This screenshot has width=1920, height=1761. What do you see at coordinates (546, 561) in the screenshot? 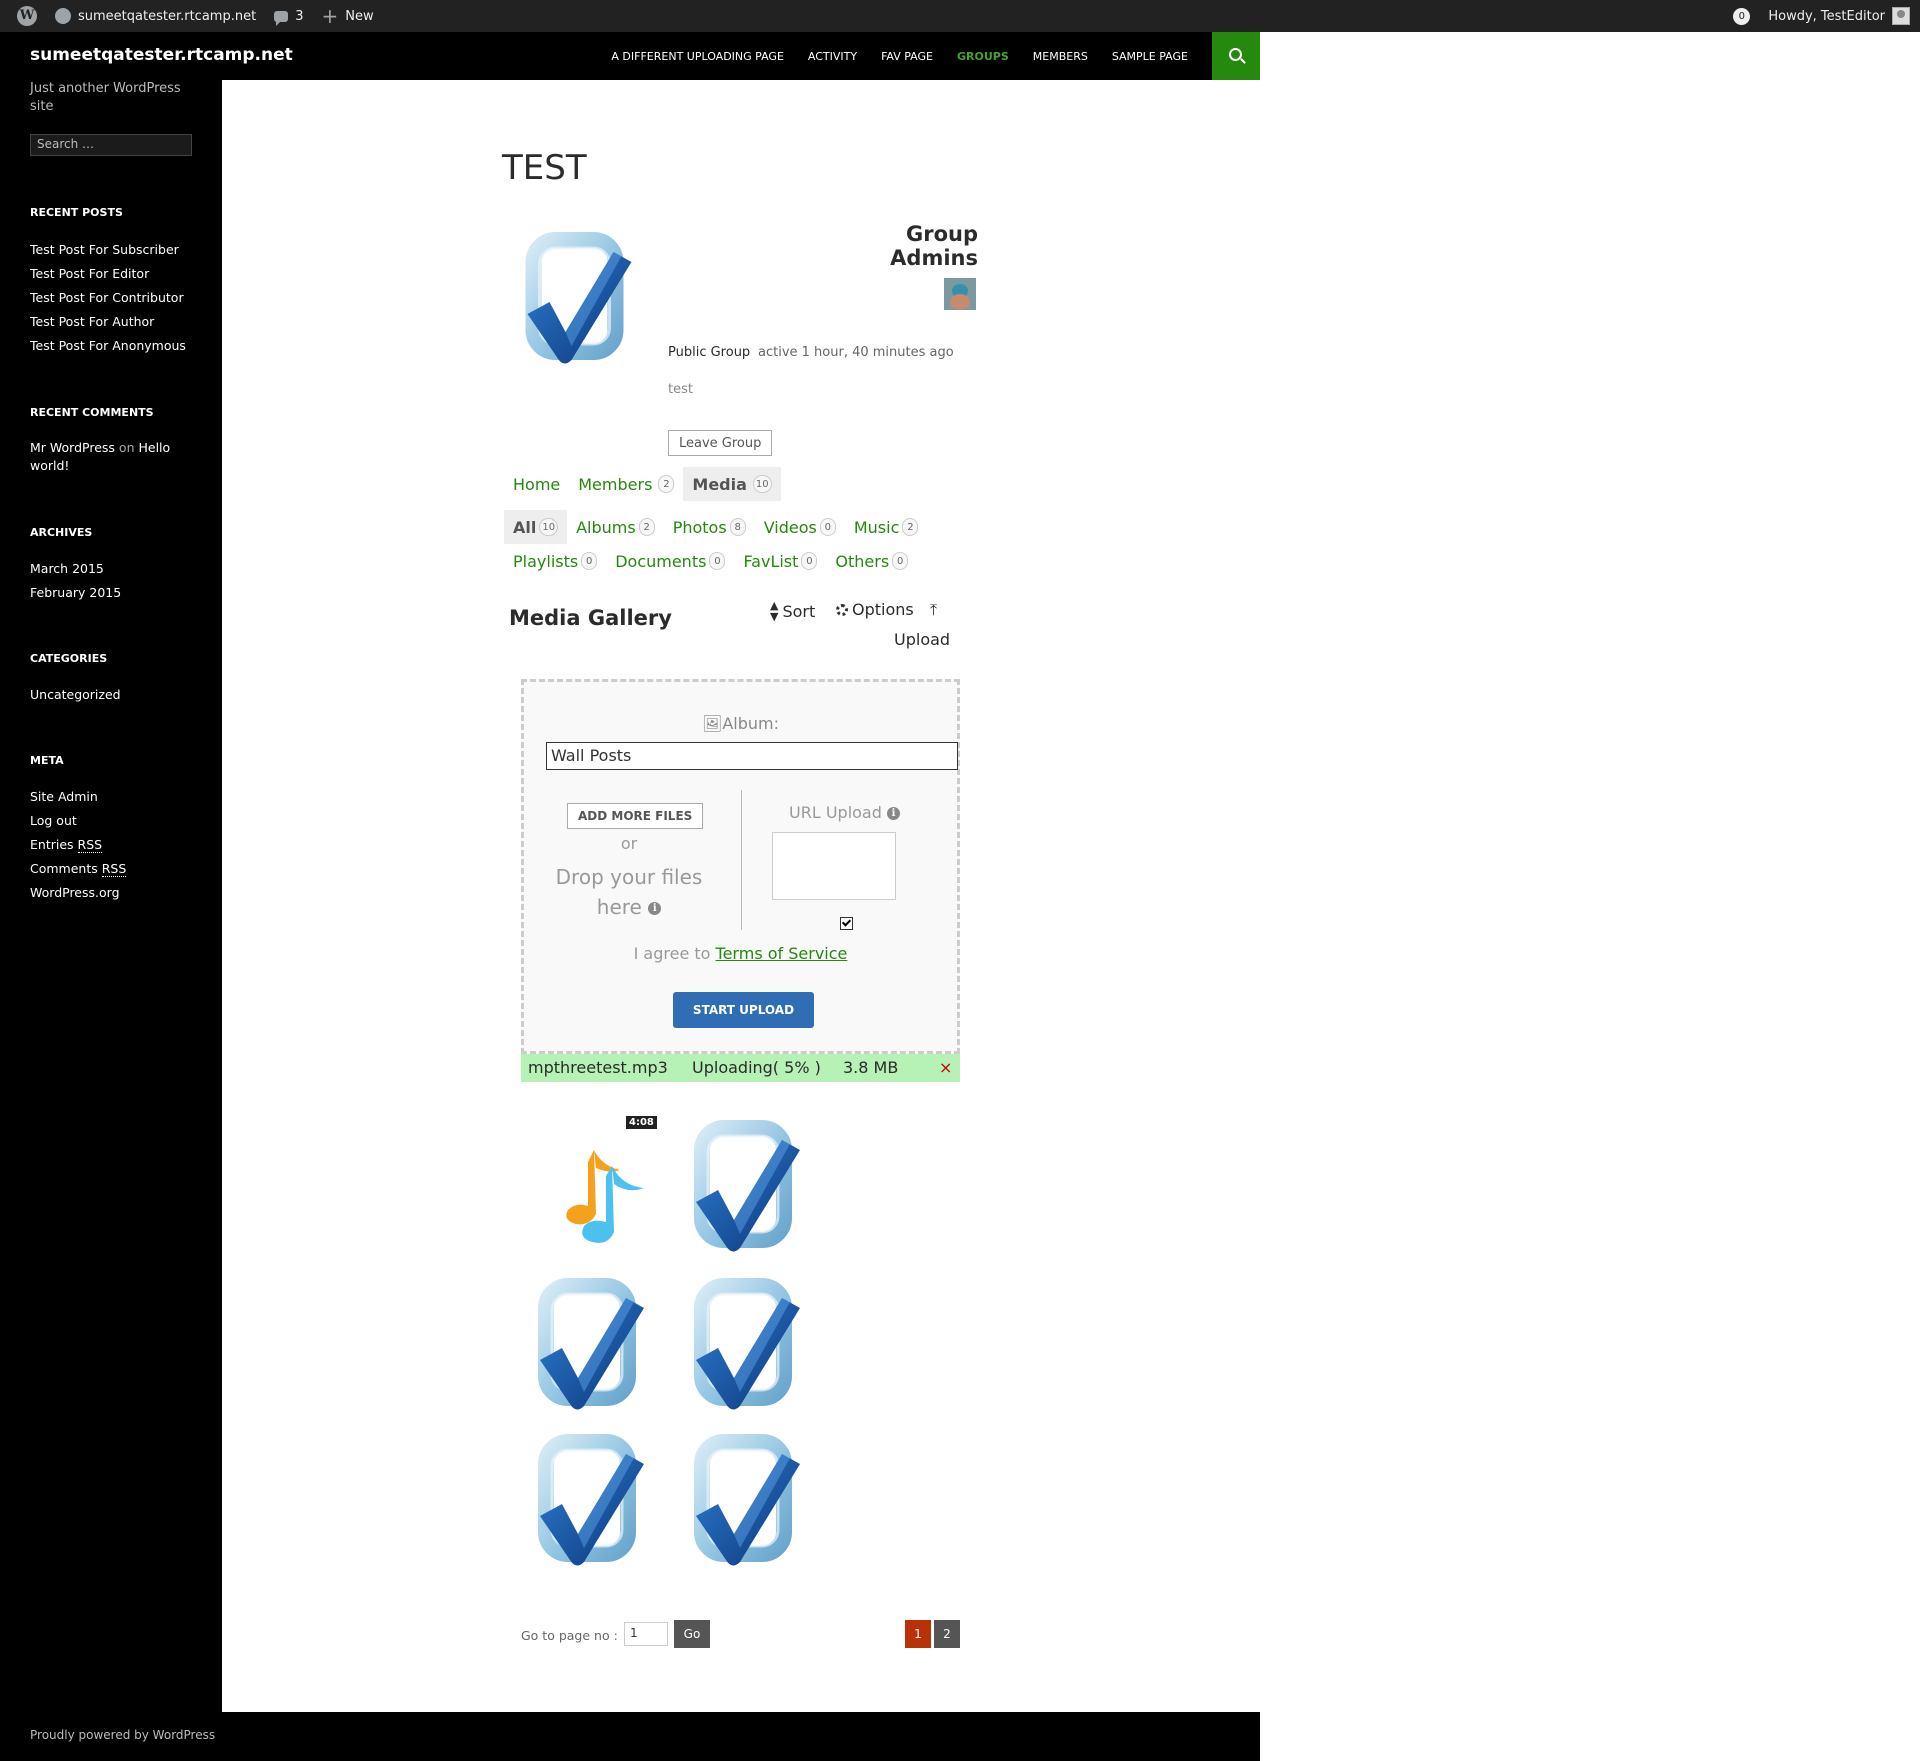
I see `tab-label: Playlists` at bounding box center [546, 561].